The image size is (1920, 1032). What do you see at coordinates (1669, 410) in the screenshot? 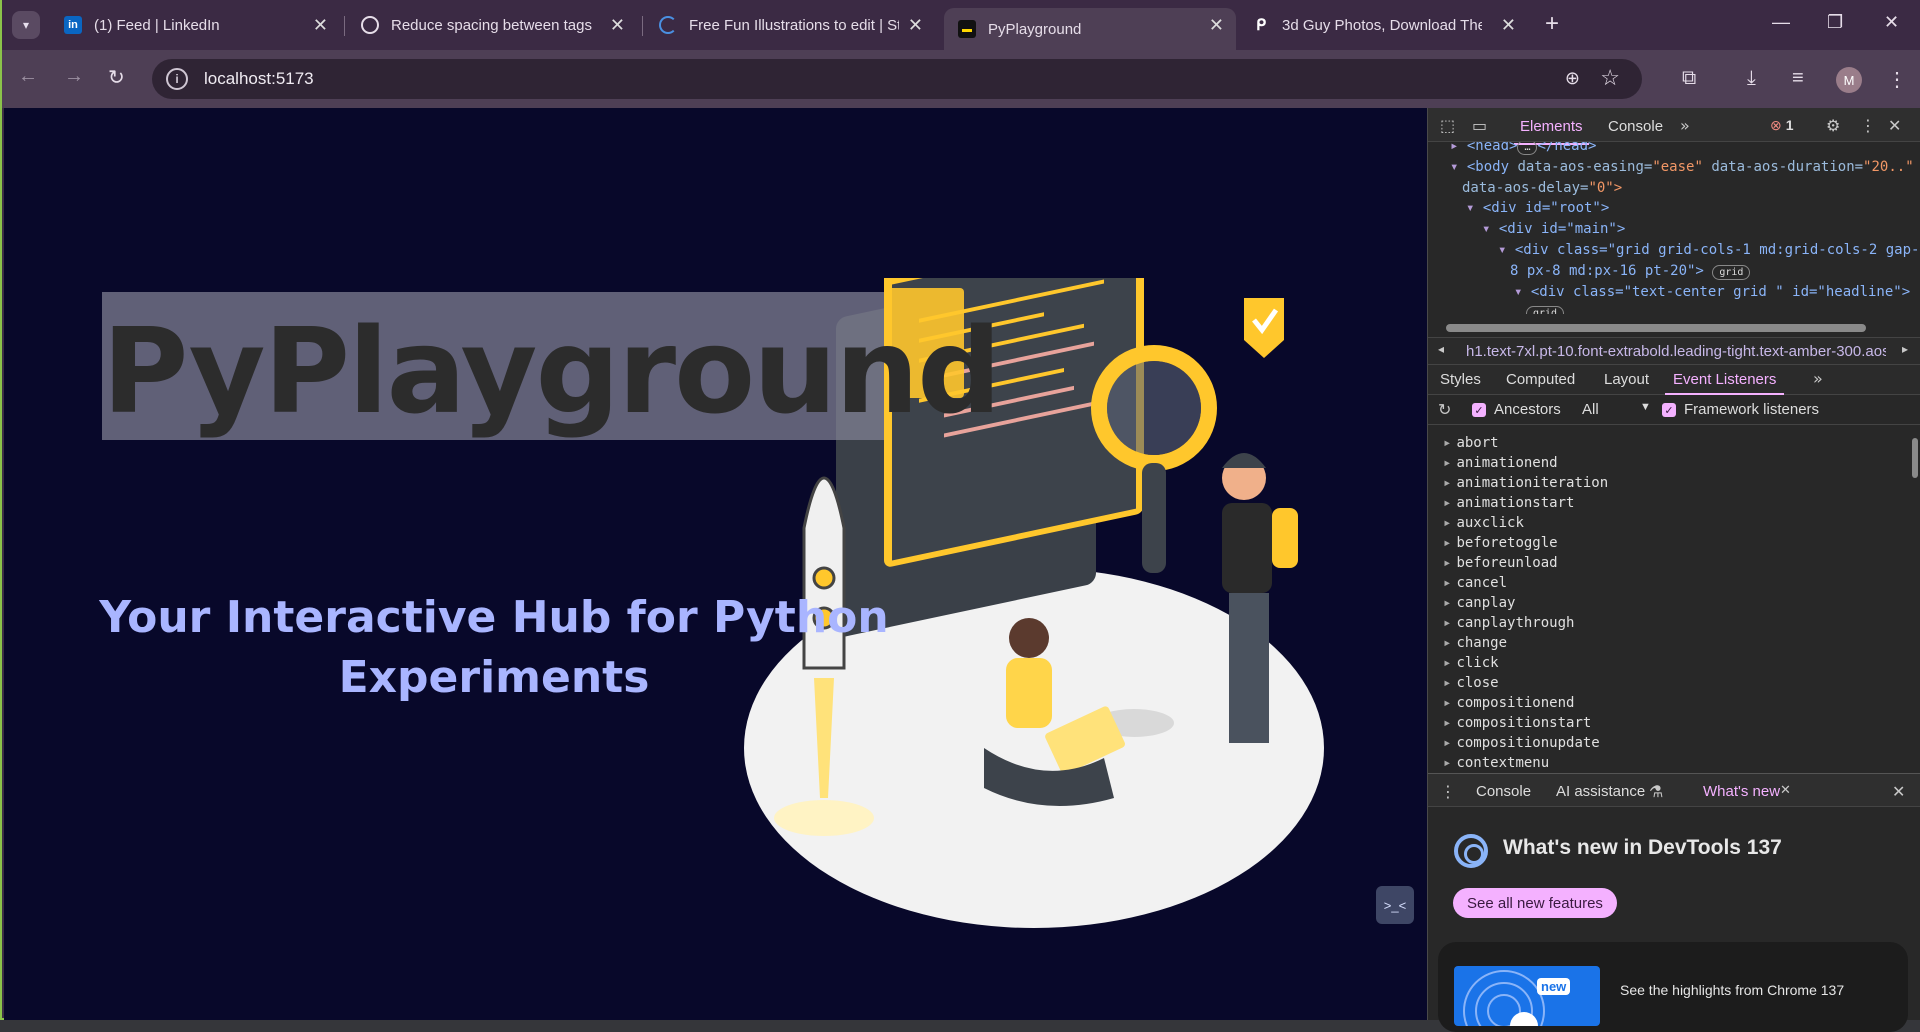
I see `framework-listeners-checkbox: ✓` at bounding box center [1669, 410].